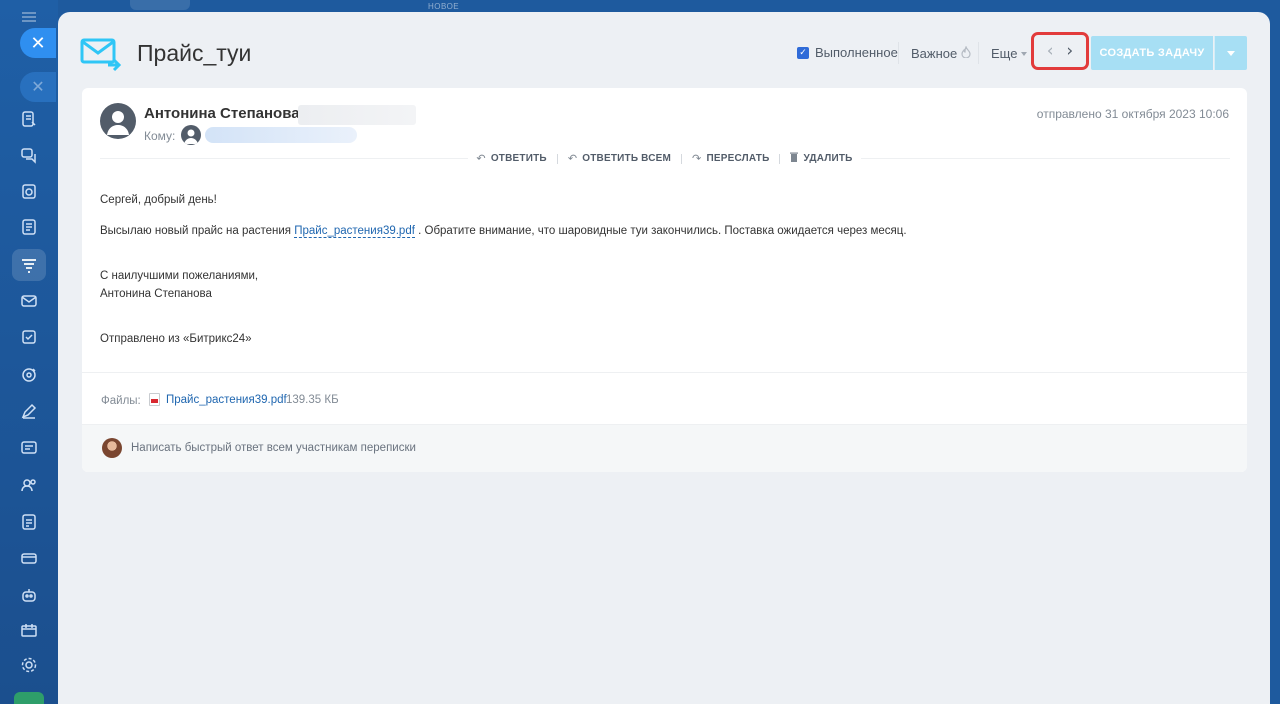 Image resolution: width=1280 pixels, height=704 pixels. I want to click on reply-all-button: ↶ ОТВЕТИТЬ ВСЕМ, so click(619, 158).